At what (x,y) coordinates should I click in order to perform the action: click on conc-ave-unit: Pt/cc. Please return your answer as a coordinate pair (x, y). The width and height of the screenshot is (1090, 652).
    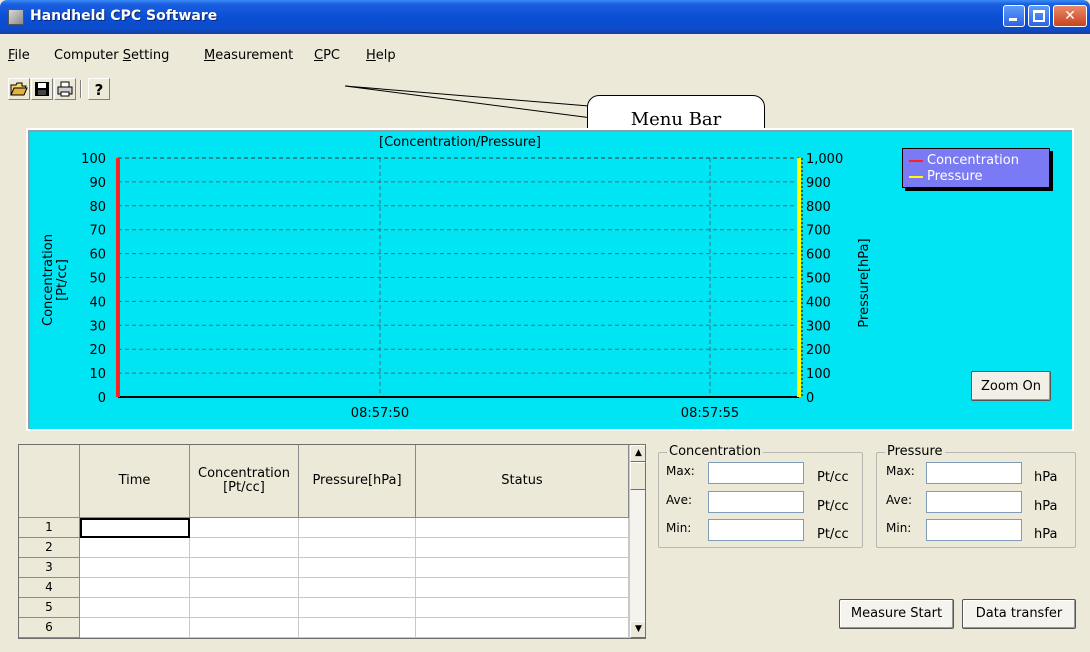
    Looking at the image, I should click on (833, 506).